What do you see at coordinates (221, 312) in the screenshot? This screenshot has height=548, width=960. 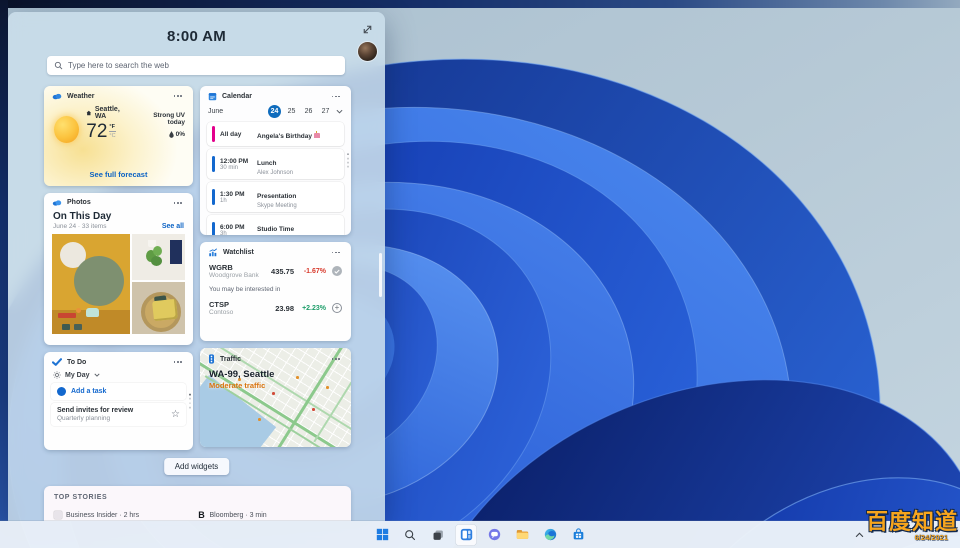 I see `stock-company: Contoso` at bounding box center [221, 312].